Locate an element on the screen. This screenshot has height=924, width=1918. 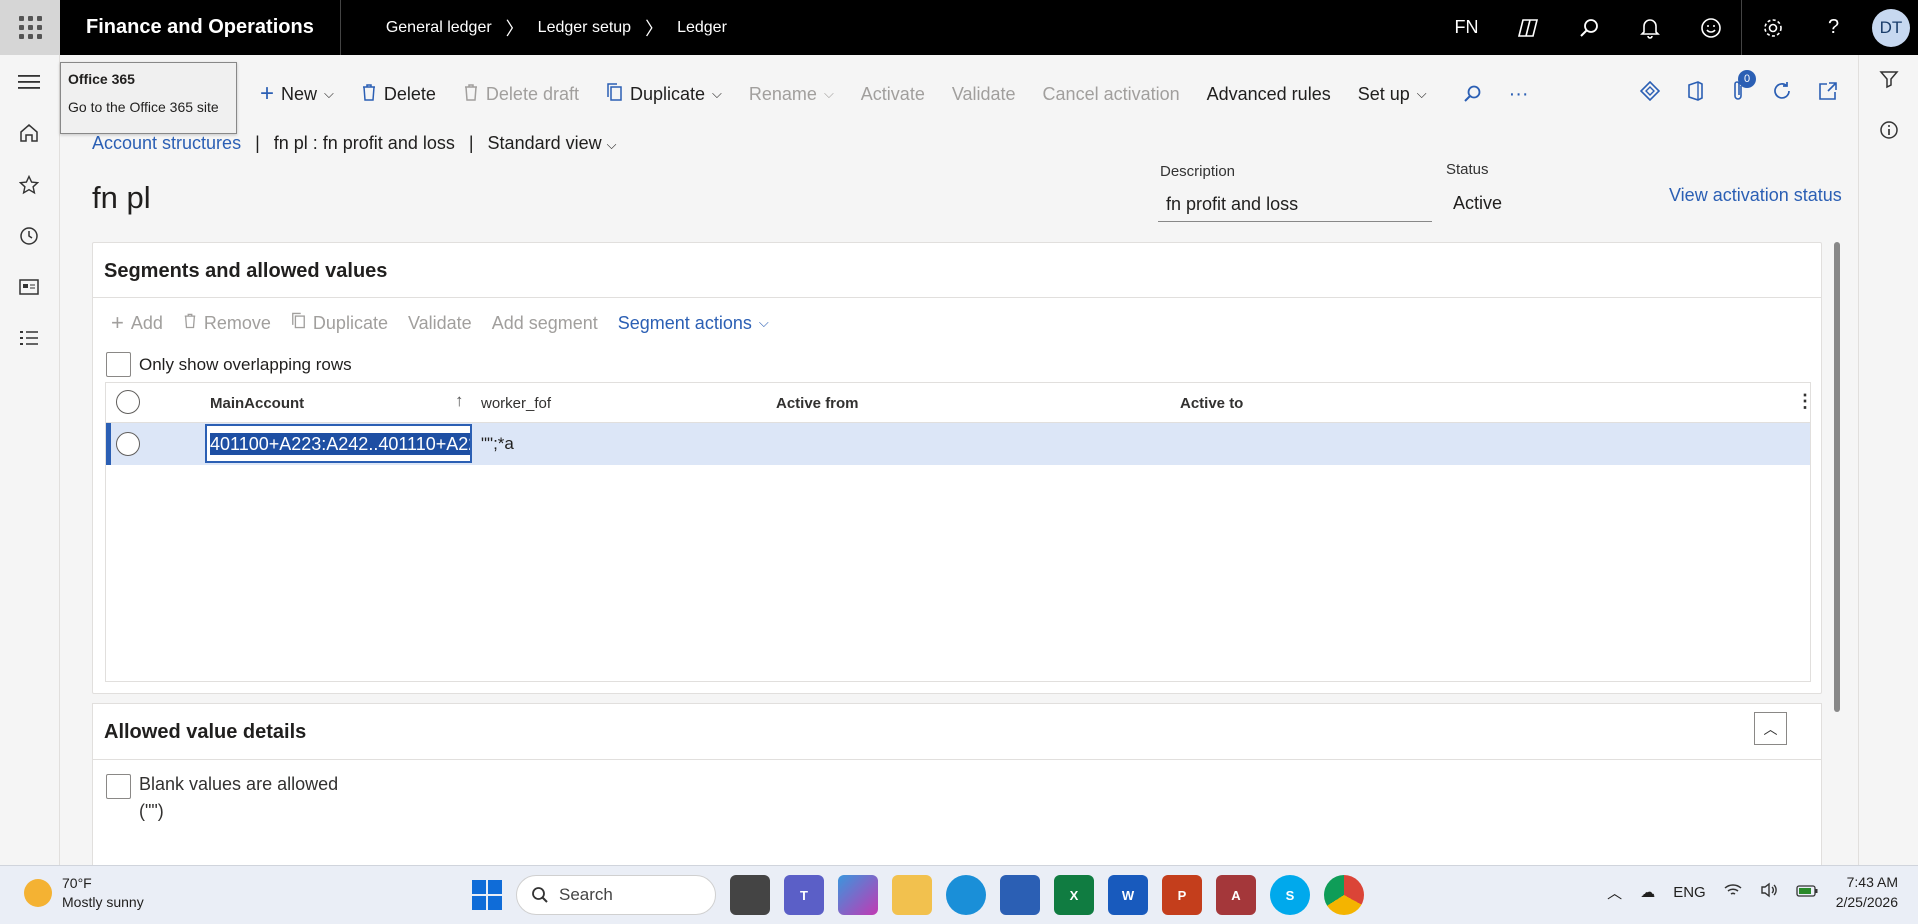
recent-clock-icon is located at coordinates (29, 236).